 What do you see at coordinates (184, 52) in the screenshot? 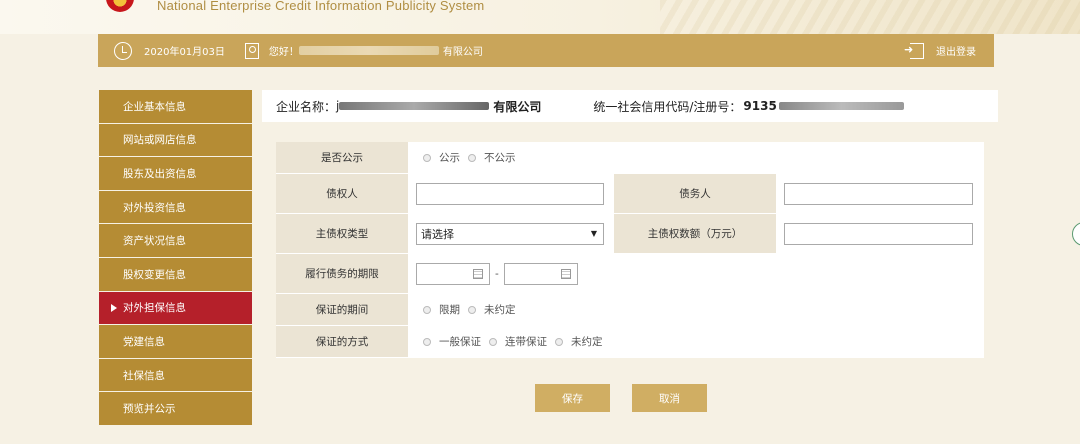
I see `current-date: 2020年01月03日` at bounding box center [184, 52].